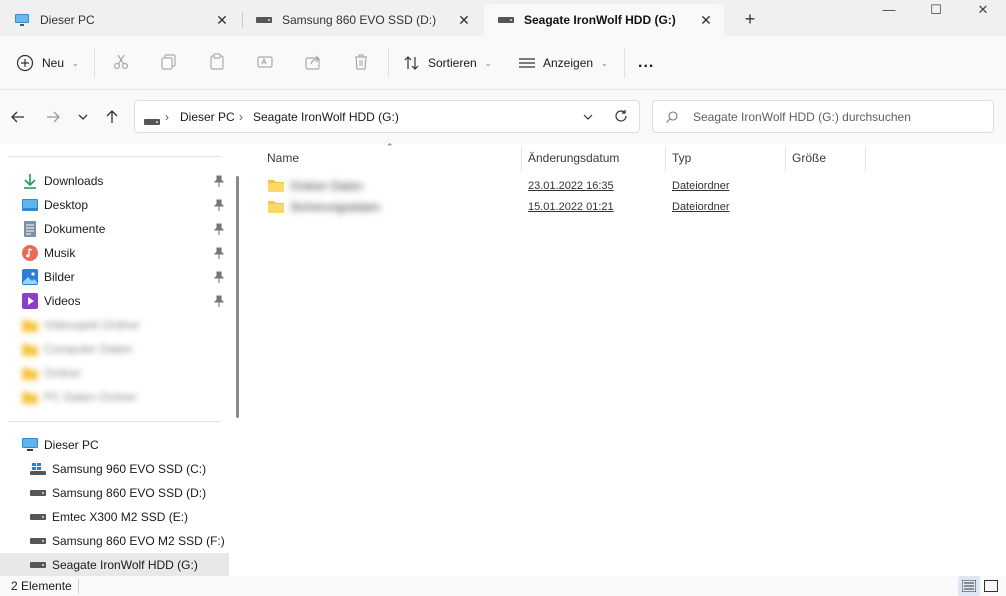 Image resolution: width=1006 pixels, height=596 pixels. I want to click on delete-icon, so click(361, 62).